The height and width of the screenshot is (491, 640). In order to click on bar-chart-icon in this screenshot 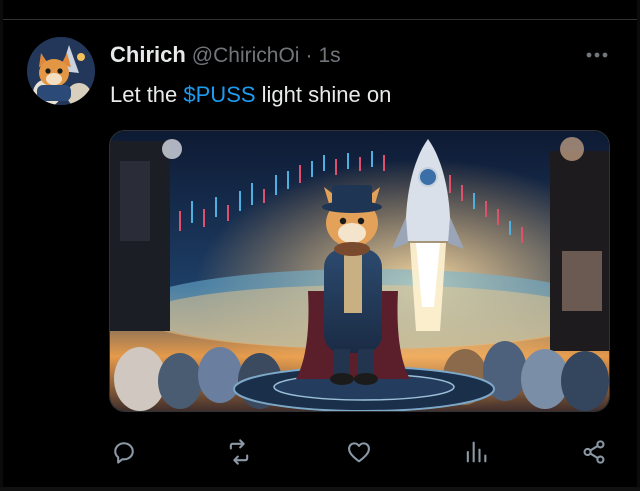, I will do `click(476, 452)`.